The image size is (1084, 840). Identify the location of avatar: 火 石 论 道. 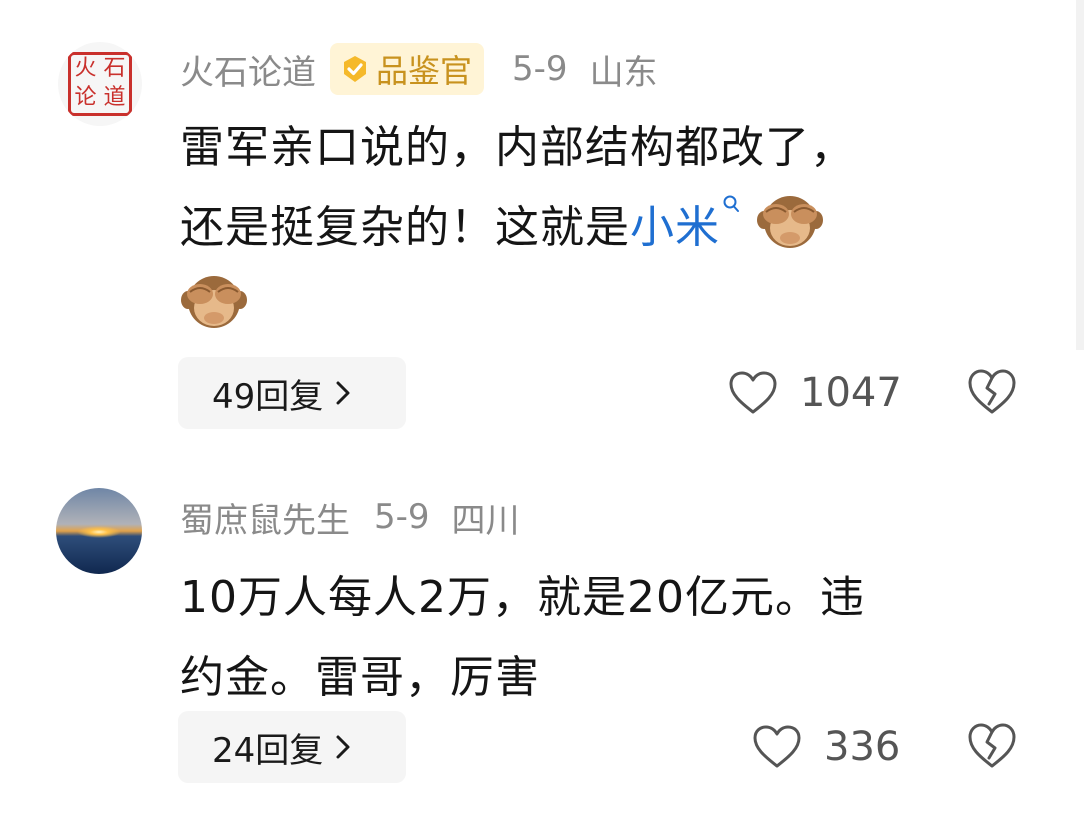
(100, 84).